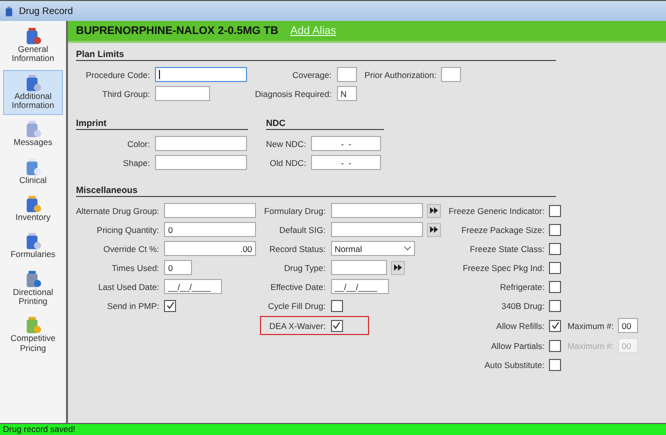 The width and height of the screenshot is (666, 435). What do you see at coordinates (522, 287) in the screenshot?
I see `field-label: Refrigerate:` at bounding box center [522, 287].